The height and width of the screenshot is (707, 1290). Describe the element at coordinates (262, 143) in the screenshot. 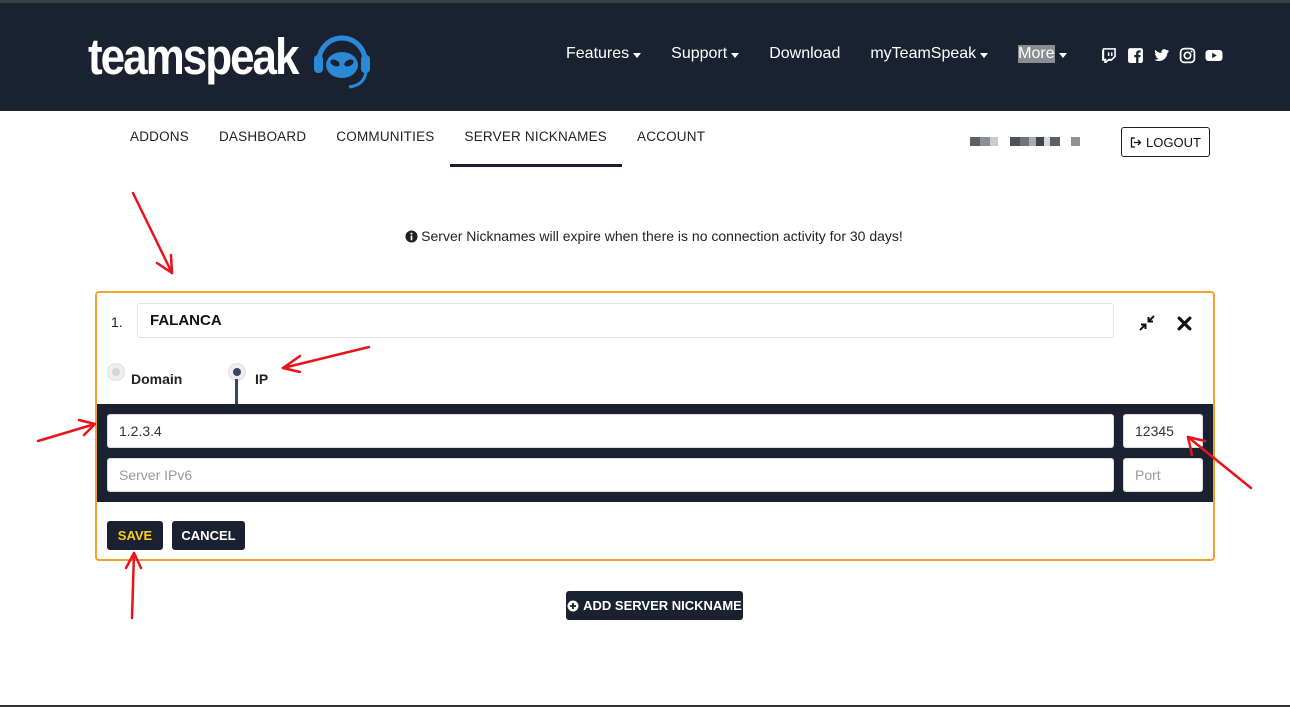

I see `tab-dashboard: DASHBOARD` at that location.